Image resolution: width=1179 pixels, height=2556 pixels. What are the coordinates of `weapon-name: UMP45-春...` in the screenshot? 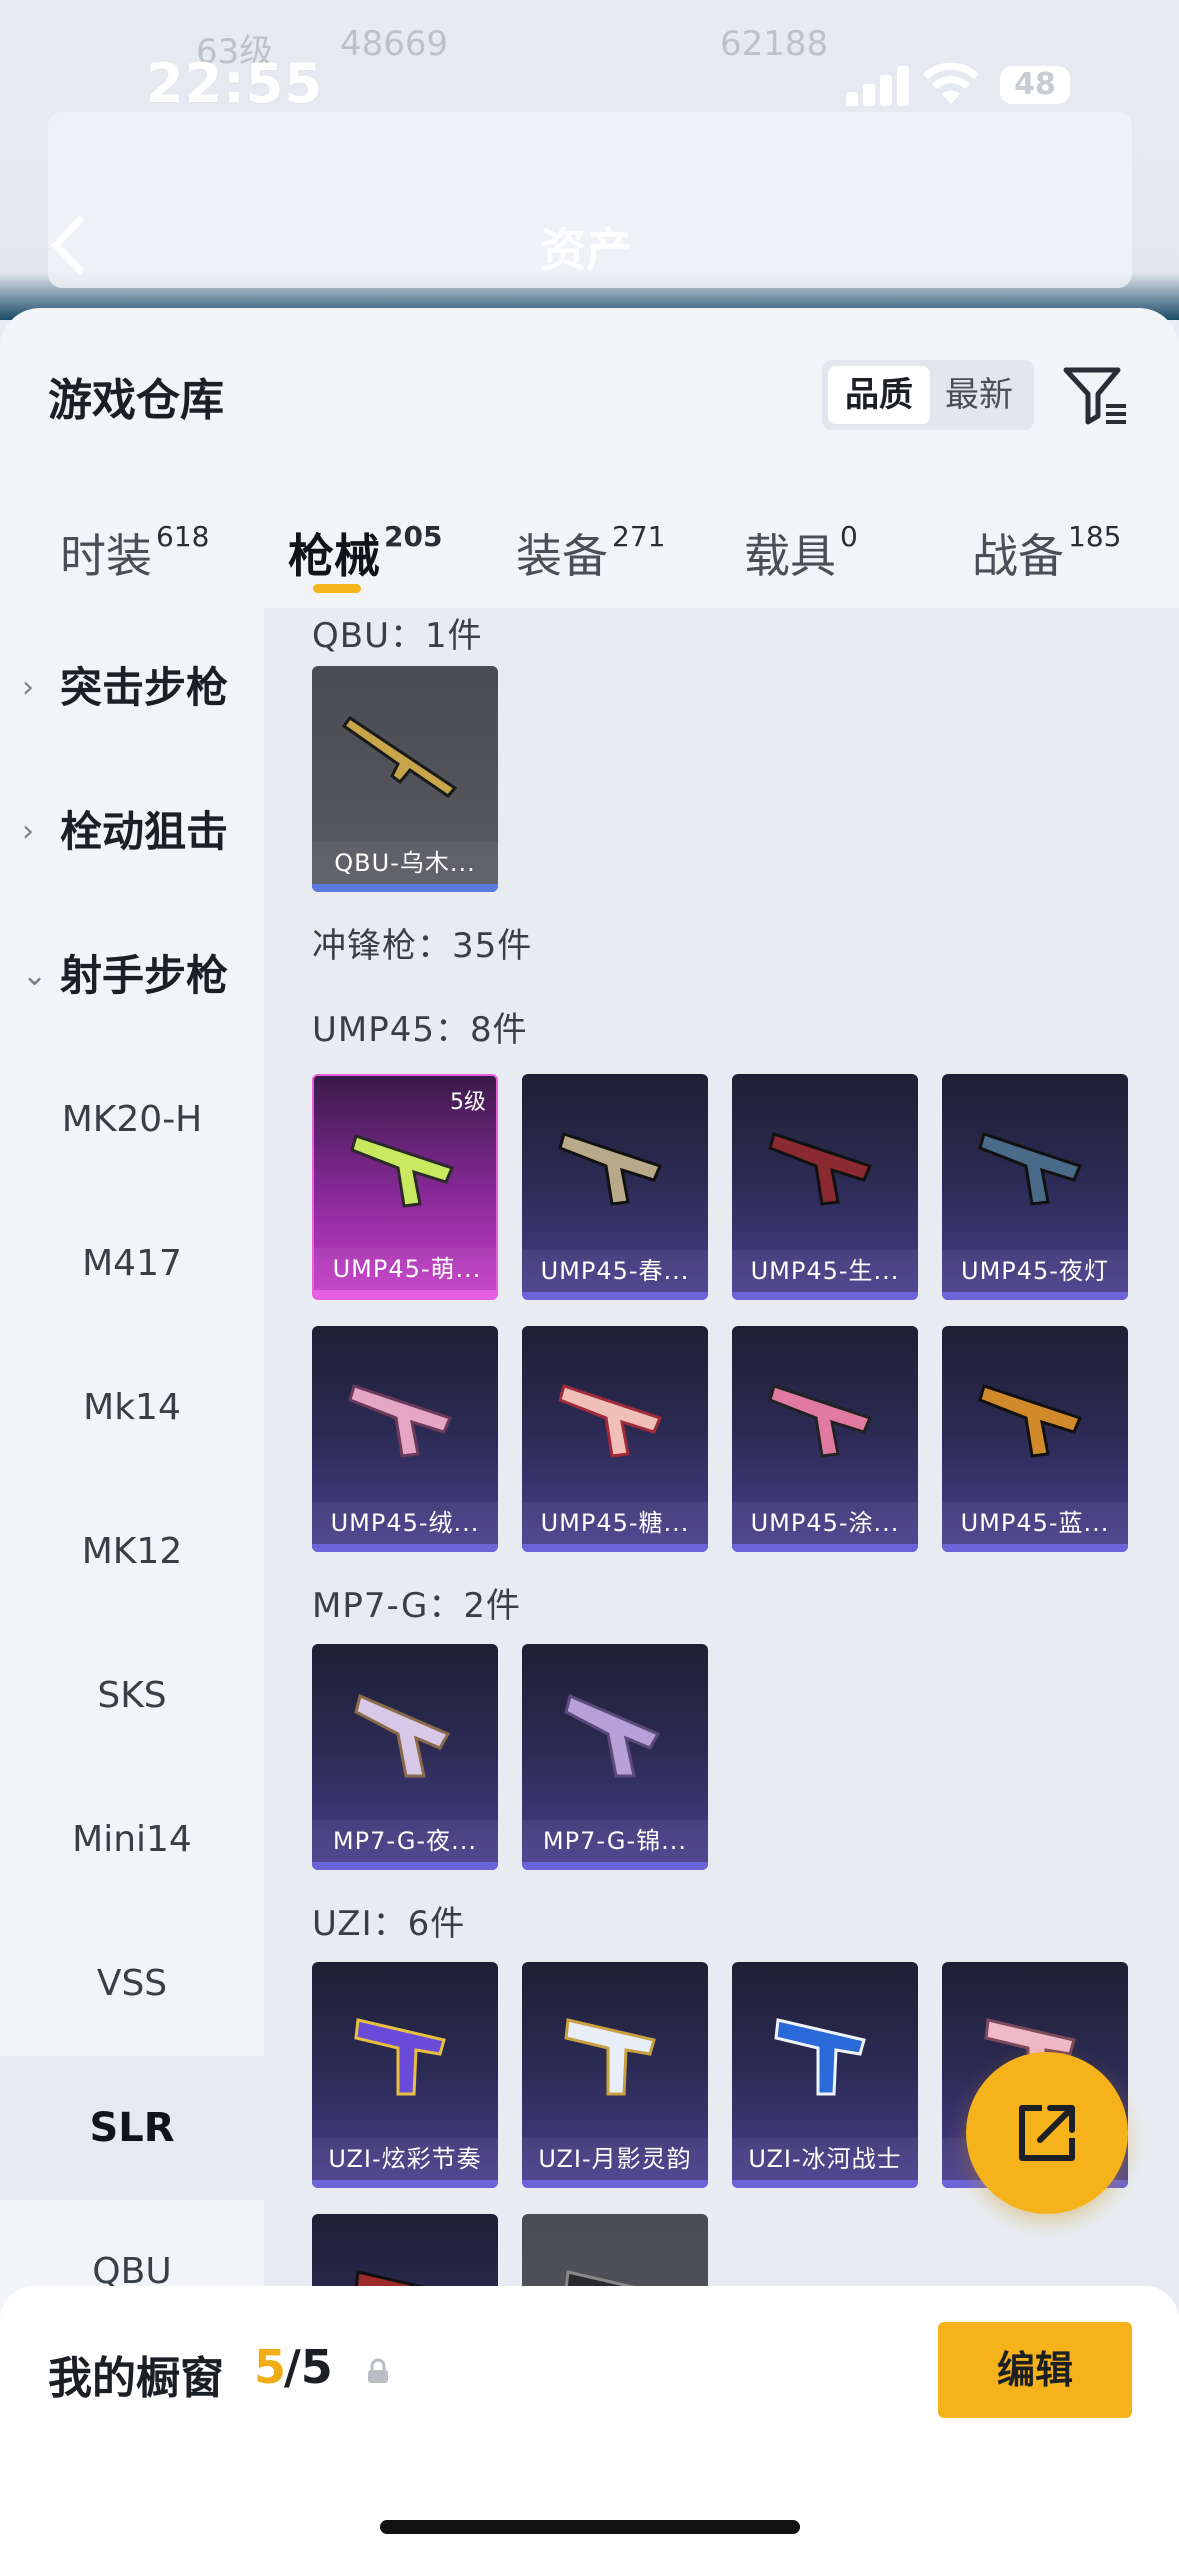 It's located at (615, 1271).